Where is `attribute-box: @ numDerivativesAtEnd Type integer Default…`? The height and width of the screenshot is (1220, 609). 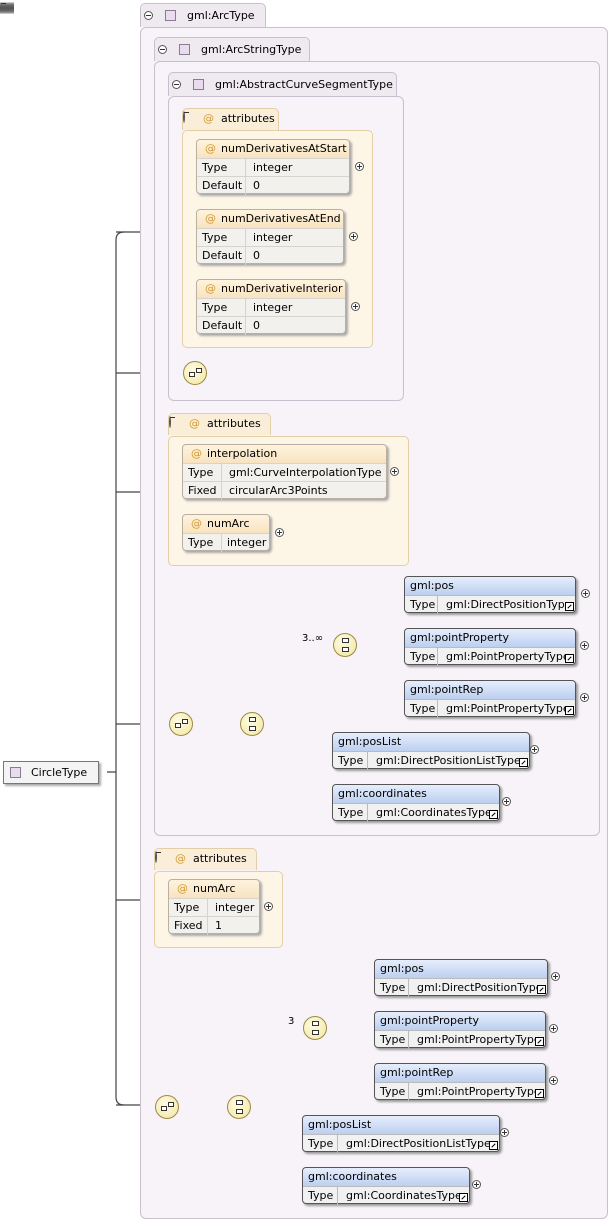 attribute-box: @ numDerivativesAtEnd Type integer Default… is located at coordinates (270, 237).